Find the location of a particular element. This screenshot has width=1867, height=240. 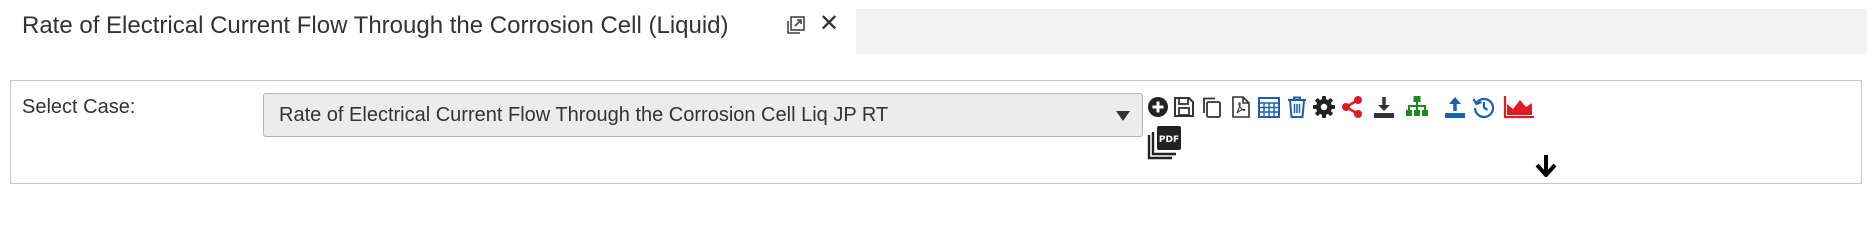

delete-button is located at coordinates (1297, 107).